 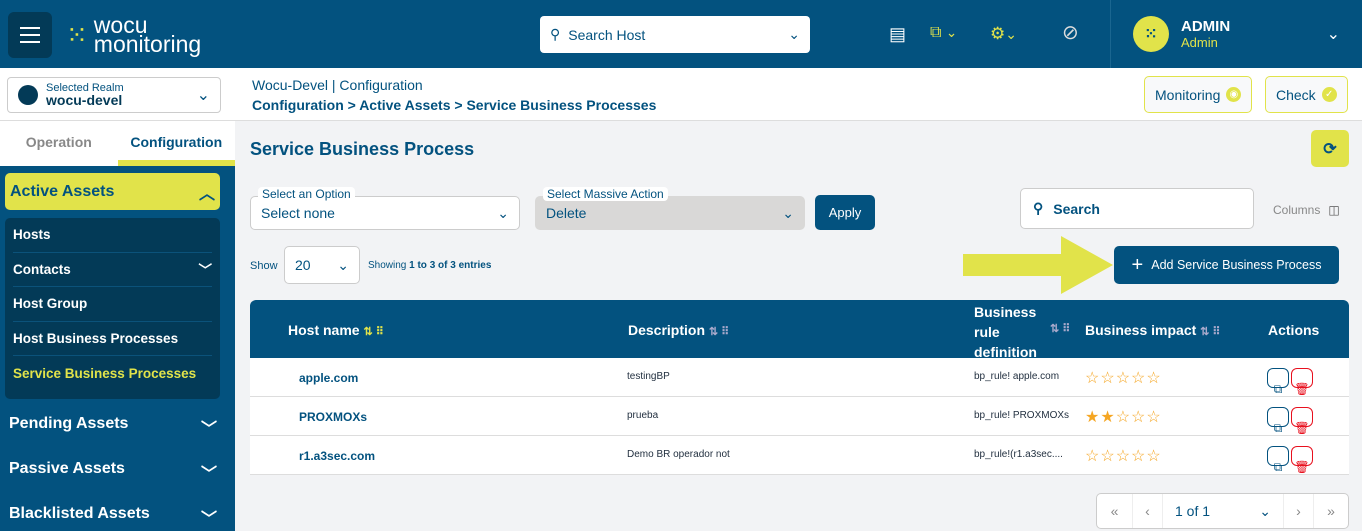 I want to click on pagination: « ‹ 1 of 1 ⌄ › », so click(x=1222, y=511).